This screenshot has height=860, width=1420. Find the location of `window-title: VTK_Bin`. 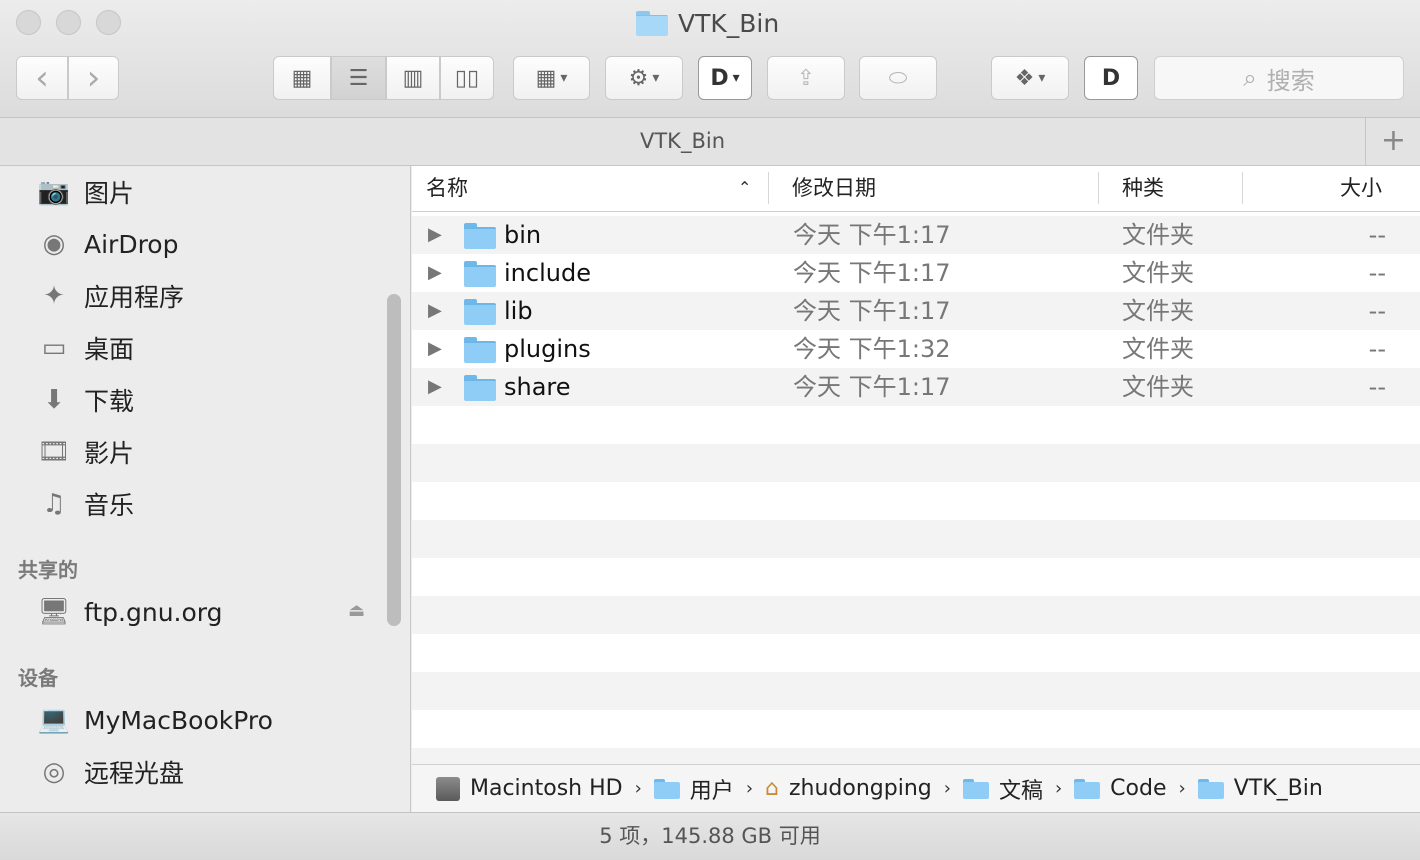

window-title: VTK_Bin is located at coordinates (707, 23).